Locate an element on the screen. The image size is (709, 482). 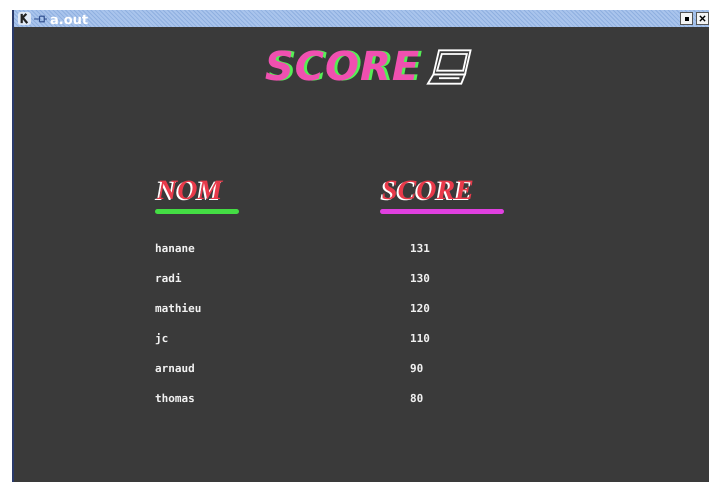
player-score: 80 is located at coordinates (416, 399).